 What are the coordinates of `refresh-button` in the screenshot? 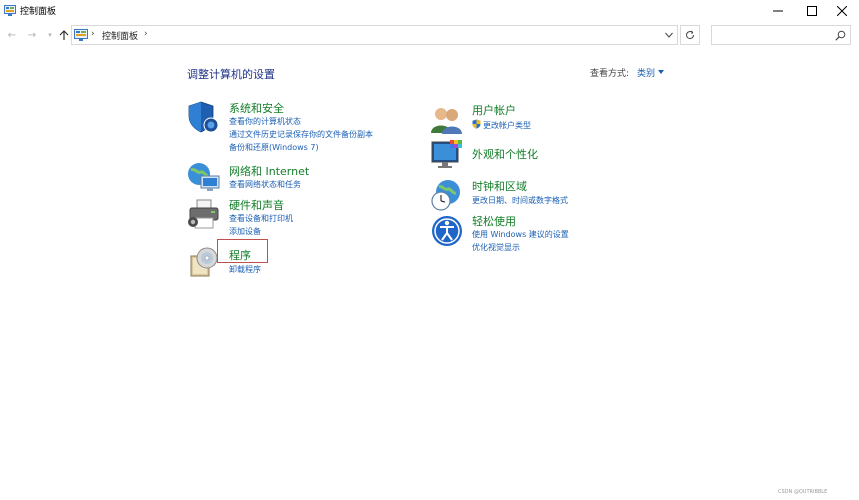 It's located at (690, 35).